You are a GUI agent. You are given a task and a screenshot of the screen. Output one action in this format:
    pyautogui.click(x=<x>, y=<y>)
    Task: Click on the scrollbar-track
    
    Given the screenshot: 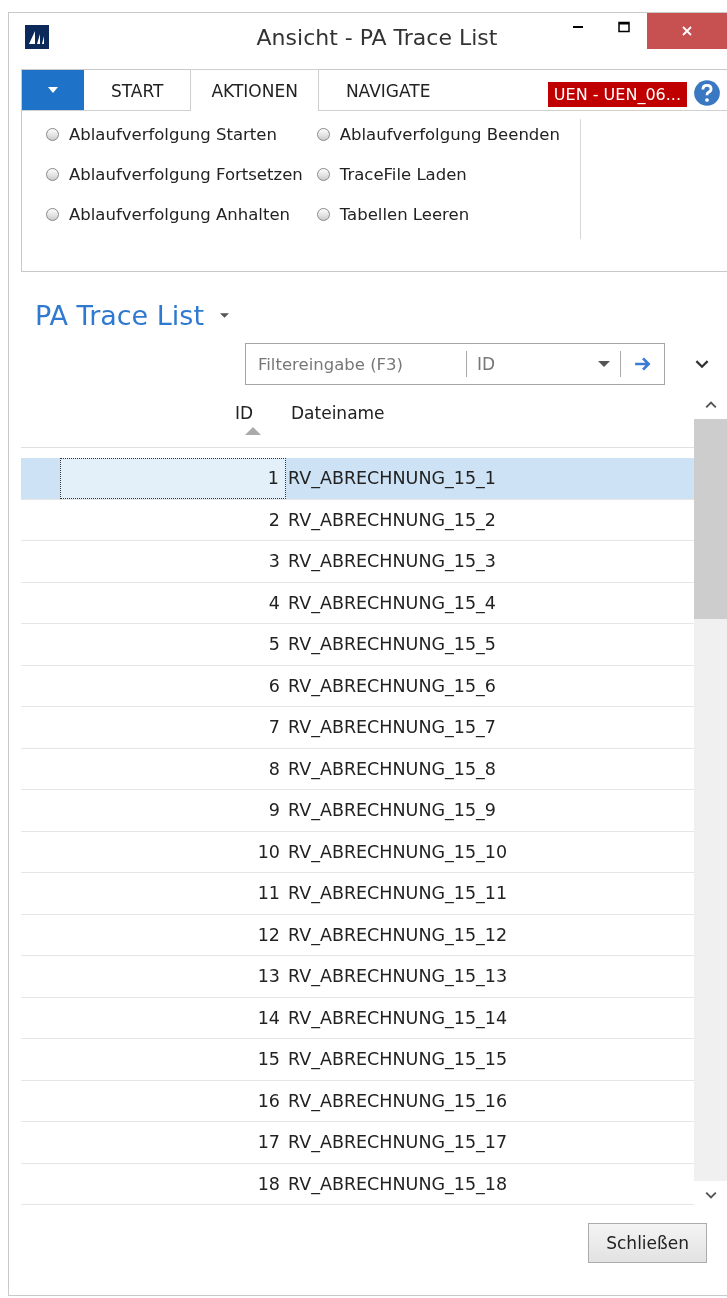 What is the action you would take?
    pyautogui.click(x=710, y=800)
    